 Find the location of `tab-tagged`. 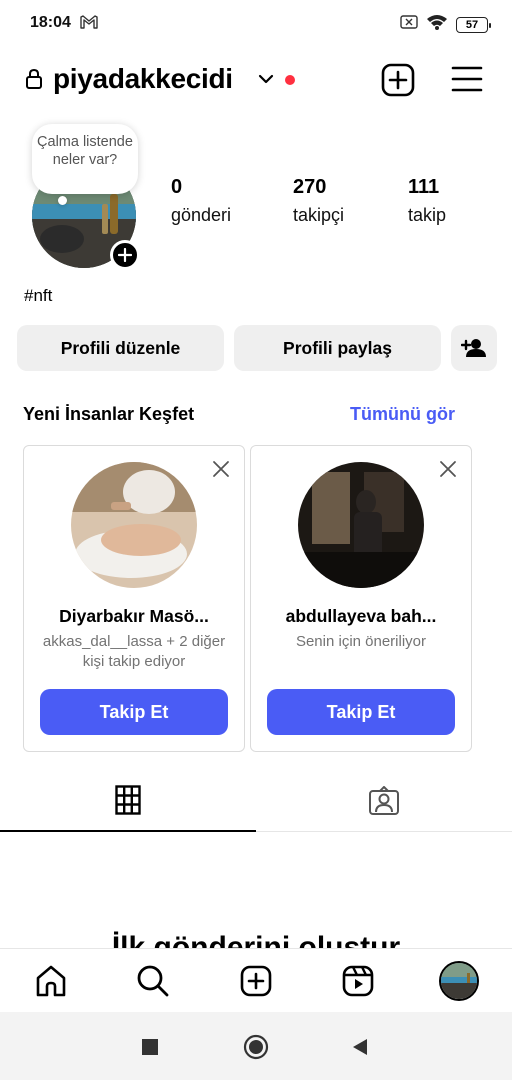

tab-tagged is located at coordinates (384, 801).